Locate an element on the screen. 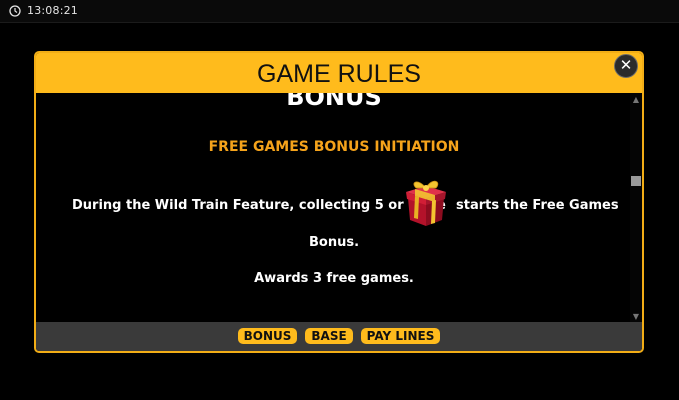 The width and height of the screenshot is (679, 400). rule-text-wrap: Bonus. is located at coordinates (334, 242).